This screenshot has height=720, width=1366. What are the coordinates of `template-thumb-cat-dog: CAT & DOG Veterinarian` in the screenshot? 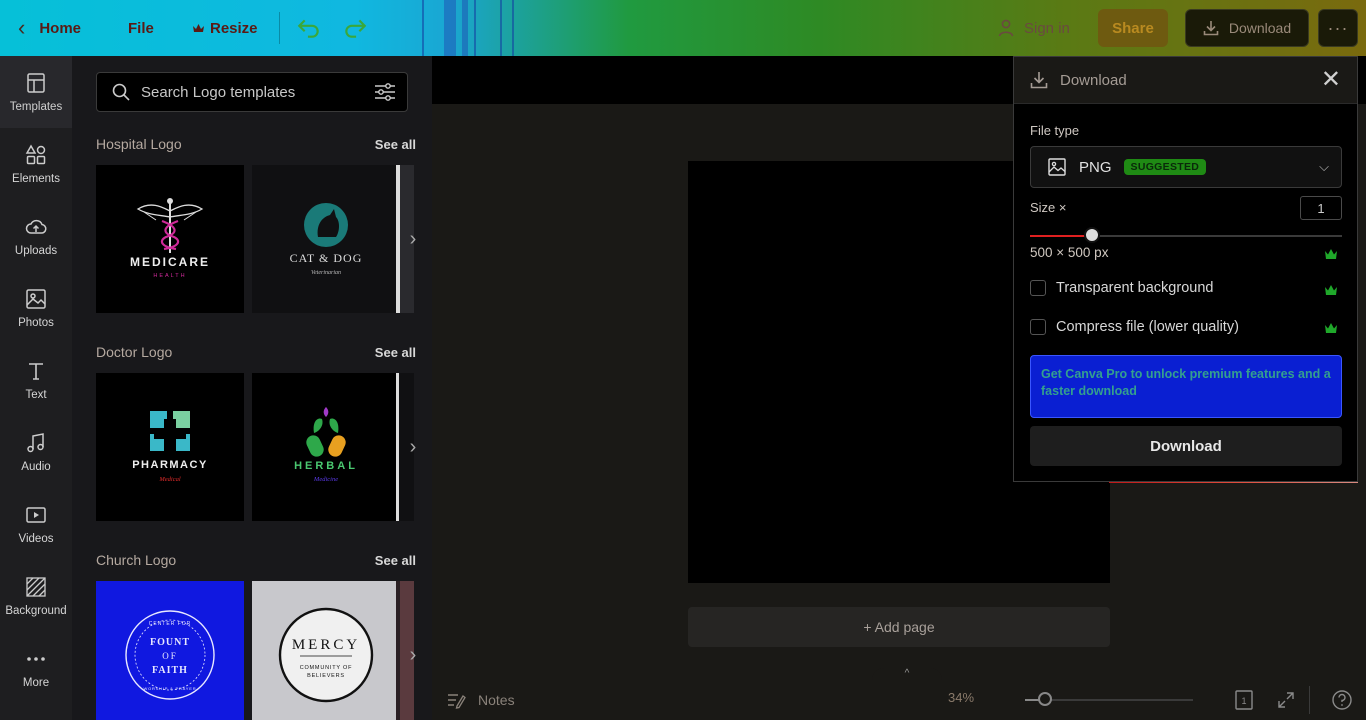 It's located at (326, 239).